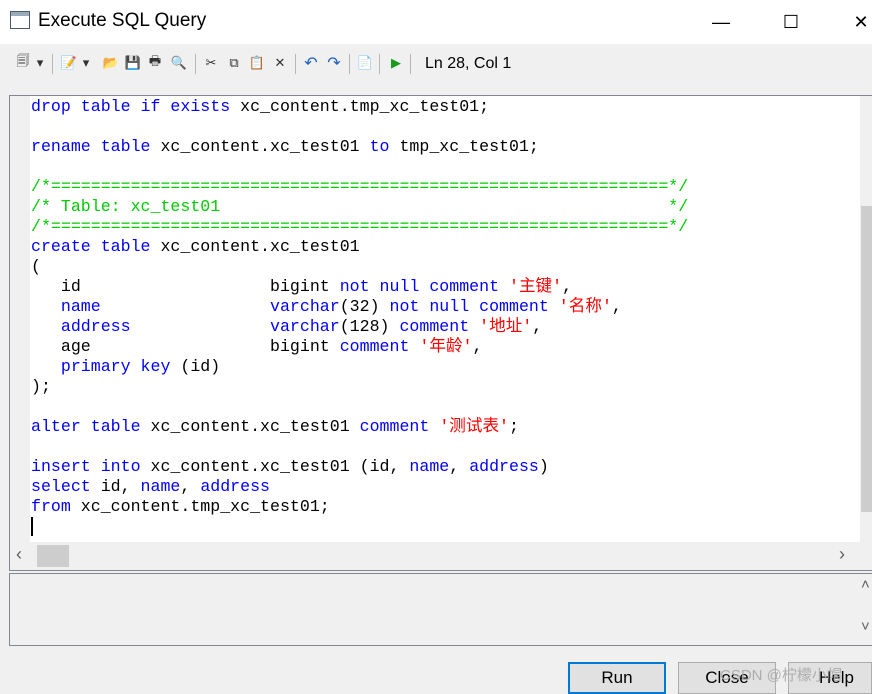 The width and height of the screenshot is (872, 694). I want to click on title-bar: Execute SQL Query — ☐ ✕, so click(436, 22).